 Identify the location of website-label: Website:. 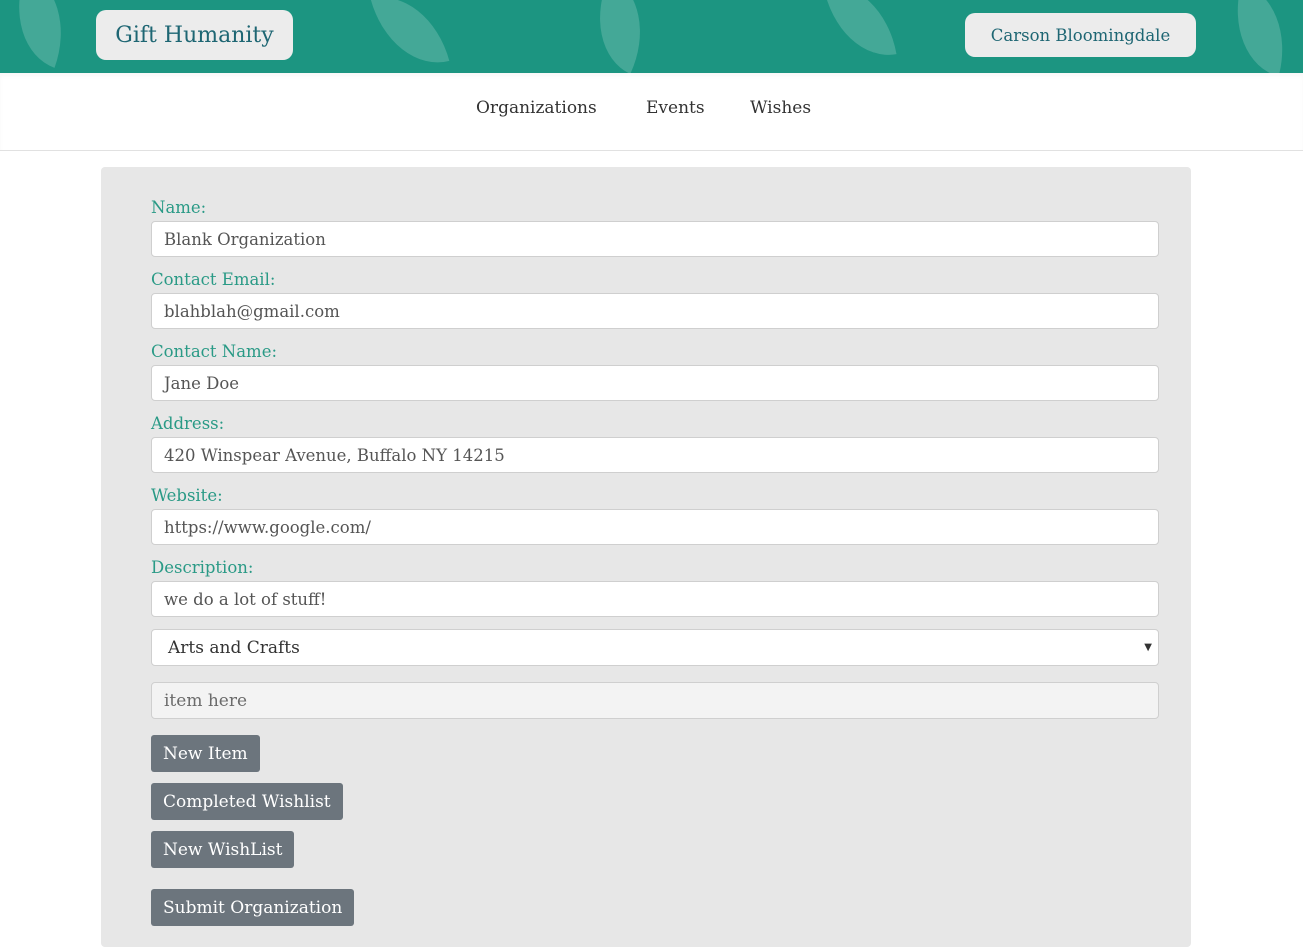
(187, 495).